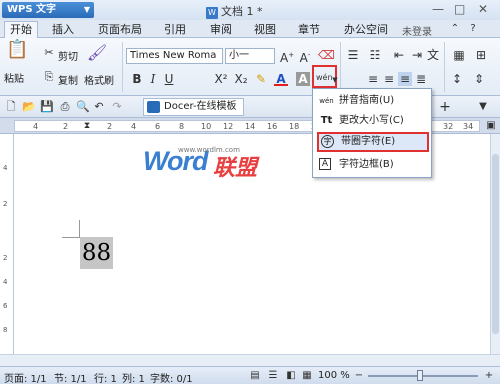 This screenshot has height=384, width=500. I want to click on grow-font-icon: A+, so click(287, 56).